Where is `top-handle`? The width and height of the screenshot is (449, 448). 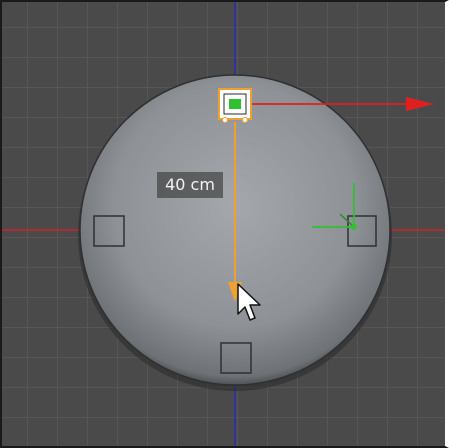 top-handle is located at coordinates (235, 105).